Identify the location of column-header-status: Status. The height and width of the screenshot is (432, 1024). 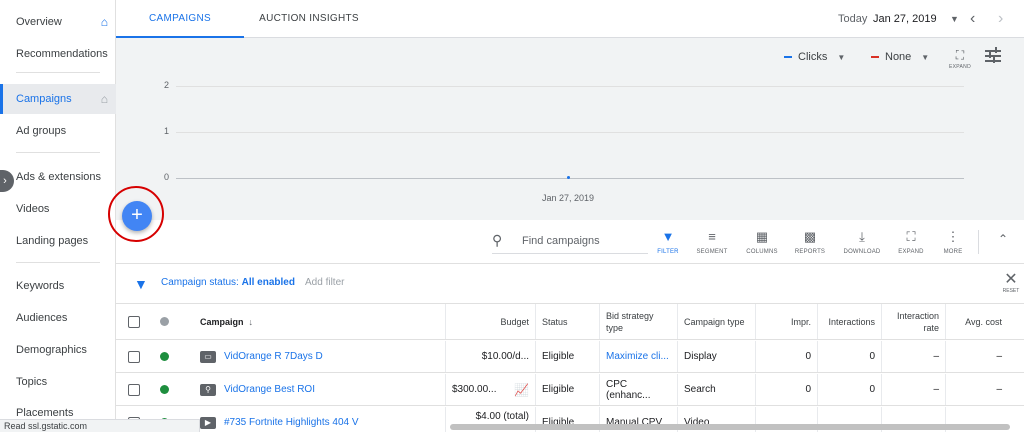
(568, 321).